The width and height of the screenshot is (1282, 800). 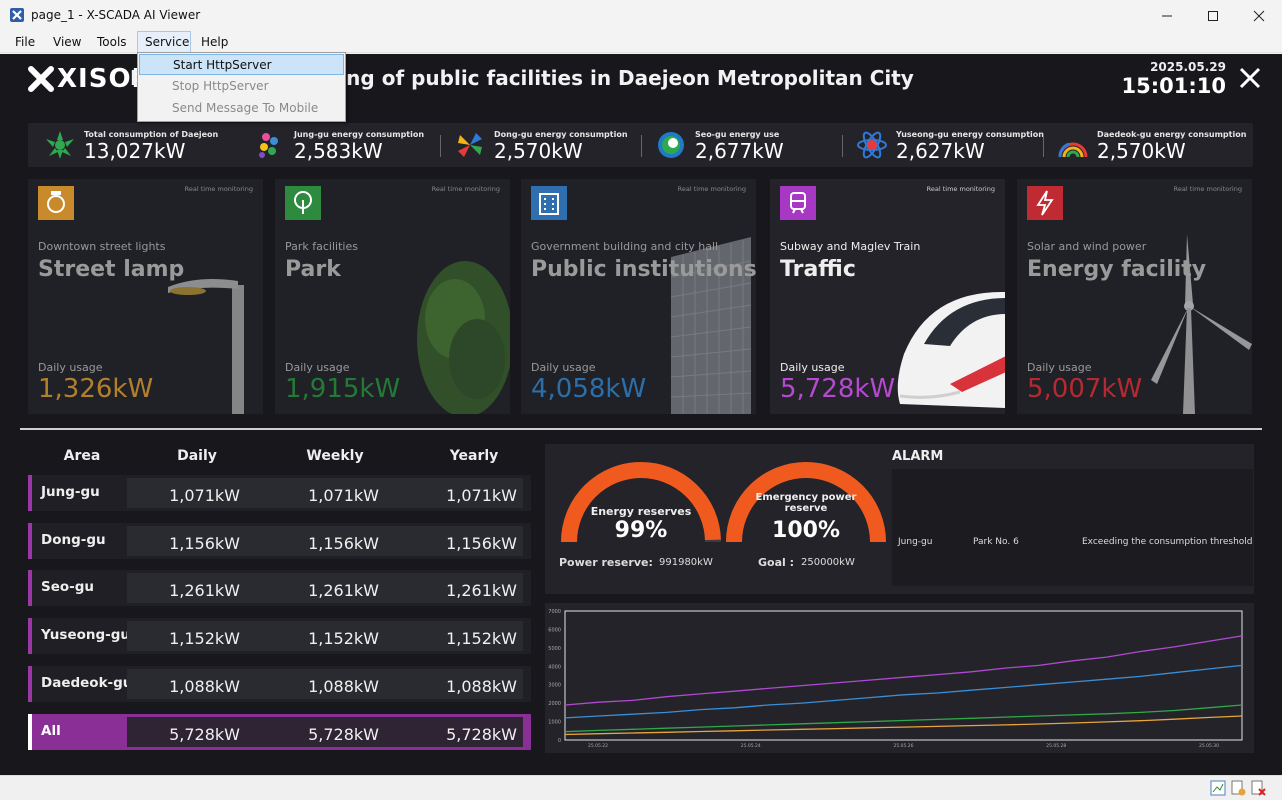 What do you see at coordinates (559, 741) in the screenshot?
I see `y-tick-label: 0` at bounding box center [559, 741].